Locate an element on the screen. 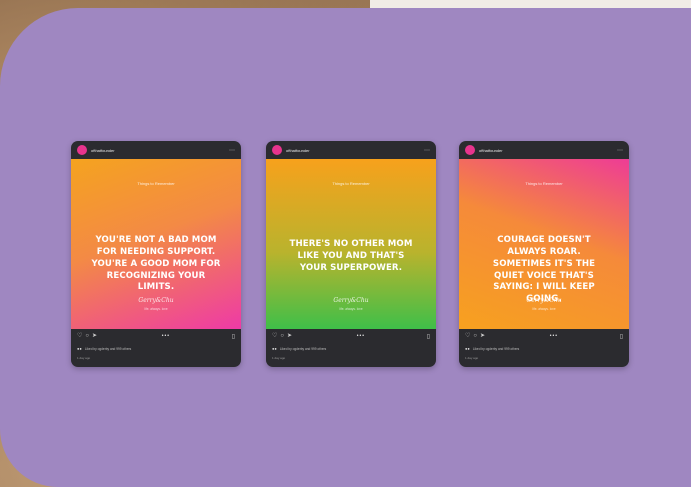 The width and height of the screenshot is (691, 487). background-highlight is located at coordinates (530, 4).